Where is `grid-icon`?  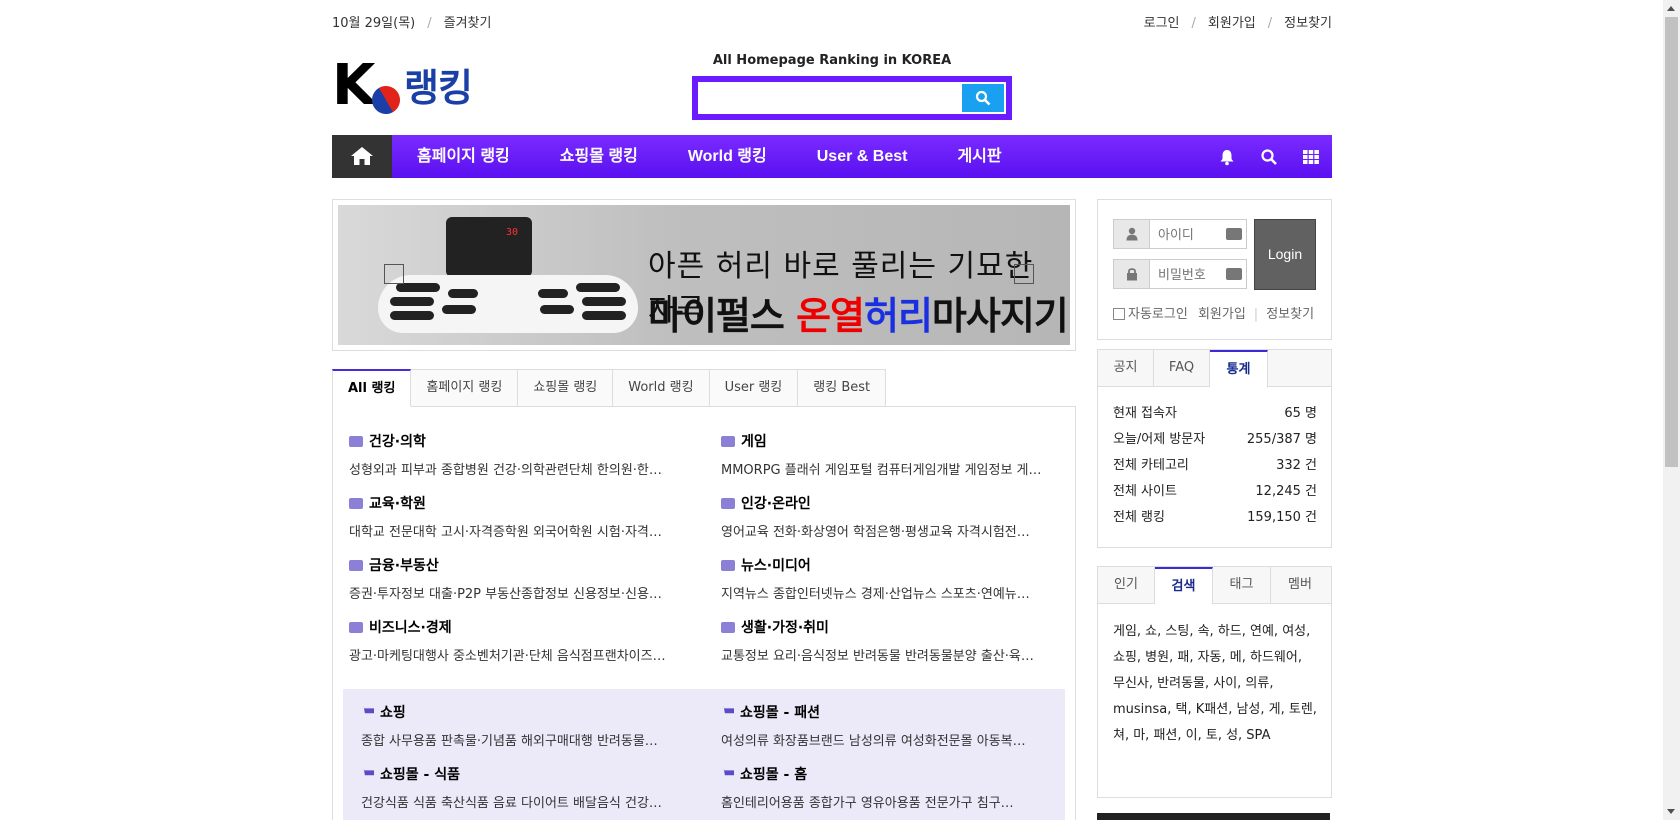 grid-icon is located at coordinates (1311, 157).